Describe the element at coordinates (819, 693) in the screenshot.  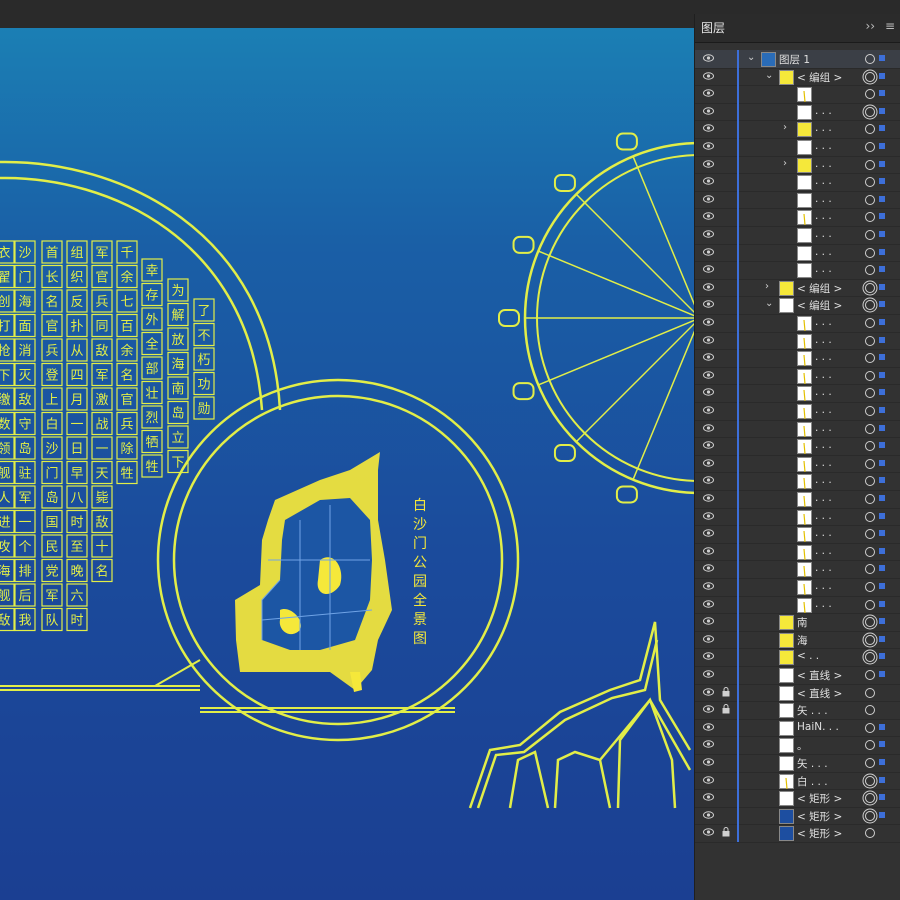
I see `layer-label: < 直线 >` at that location.